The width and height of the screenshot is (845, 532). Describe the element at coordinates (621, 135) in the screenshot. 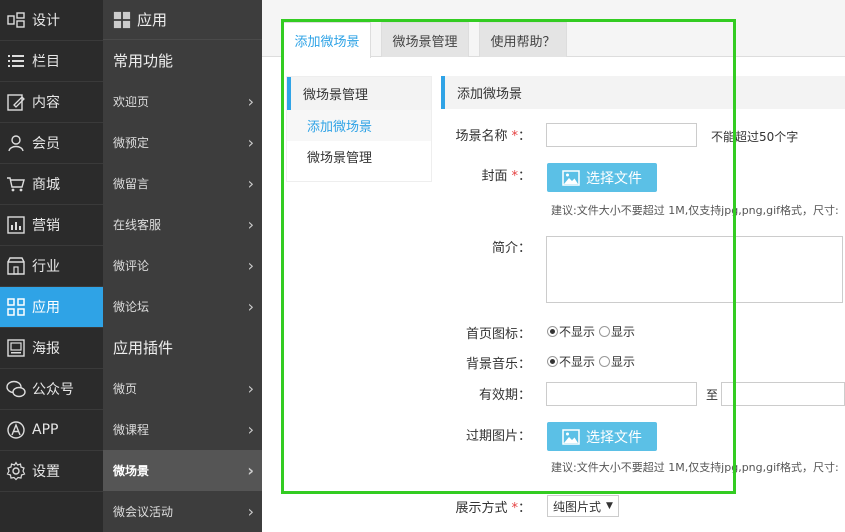

I see `scene-name-input` at that location.